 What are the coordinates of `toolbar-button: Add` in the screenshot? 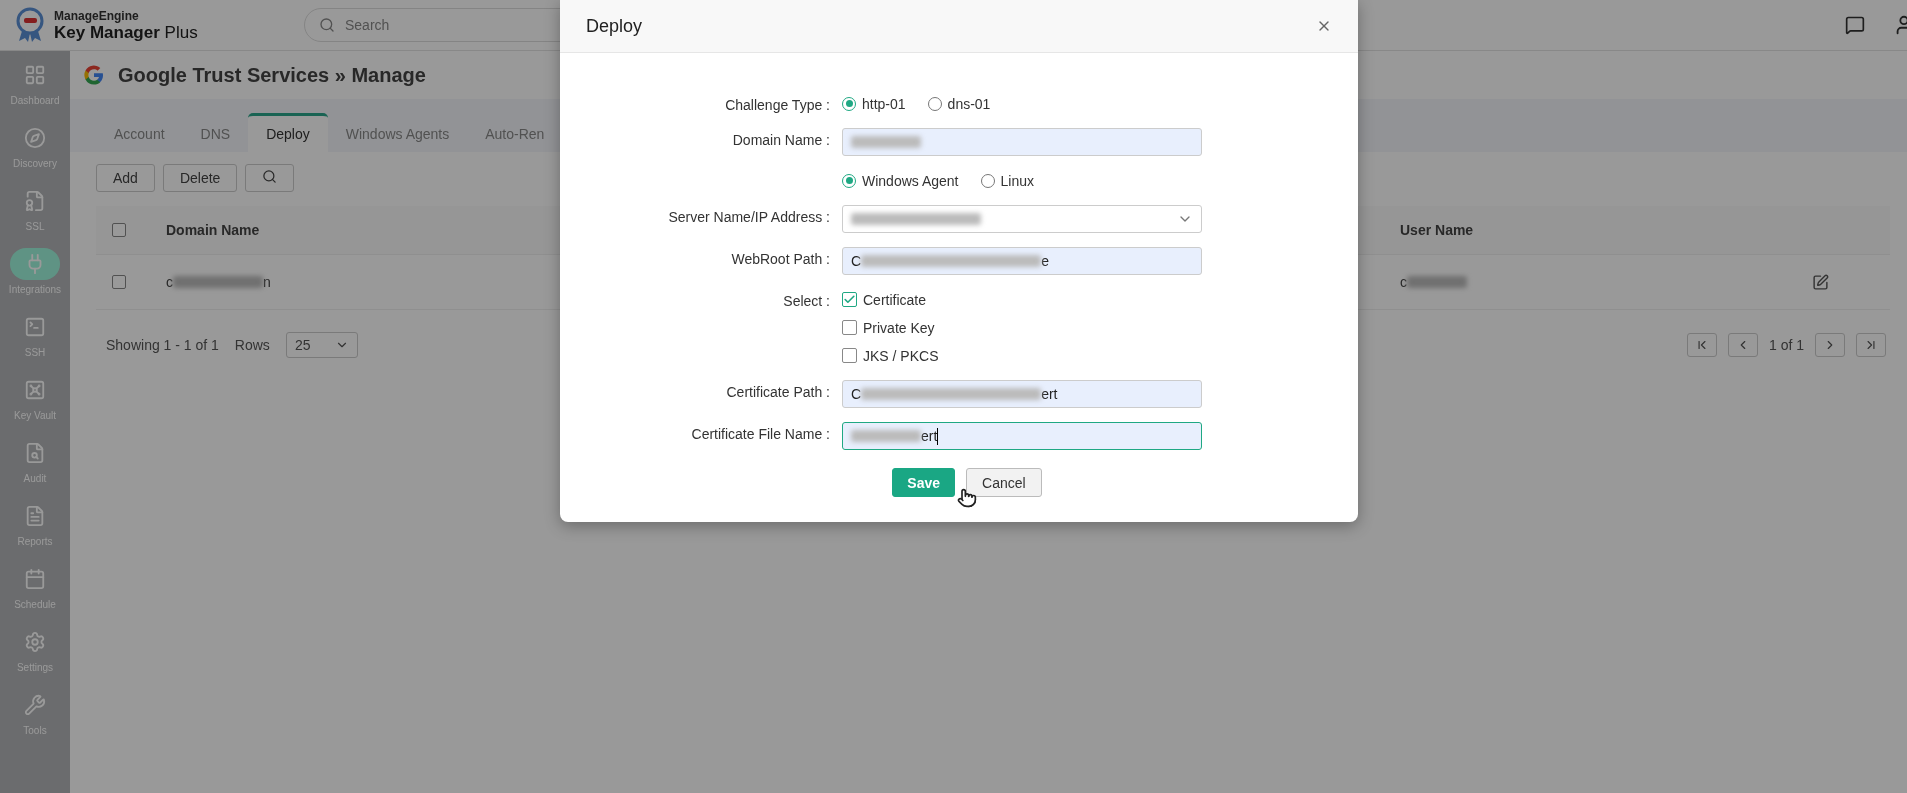 It's located at (125, 178).